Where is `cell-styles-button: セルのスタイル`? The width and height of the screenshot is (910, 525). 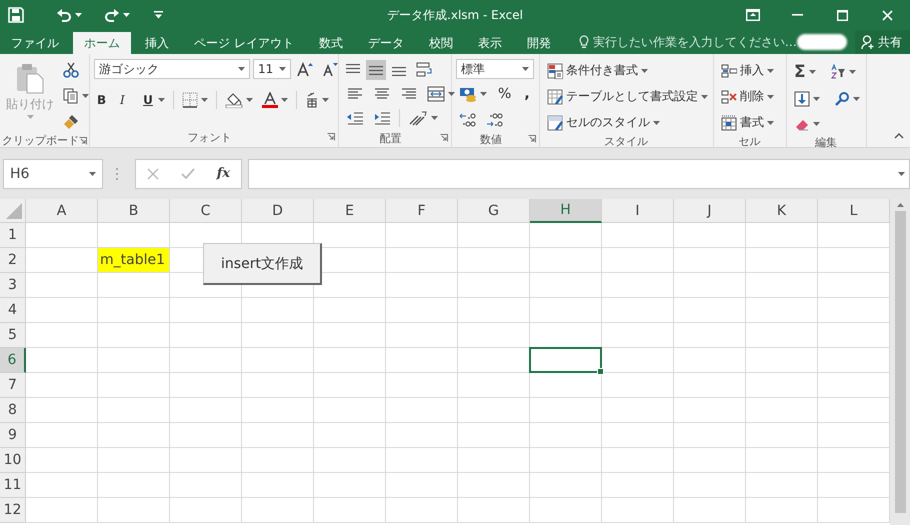
cell-styles-button: セルのスタイル is located at coordinates (627, 122).